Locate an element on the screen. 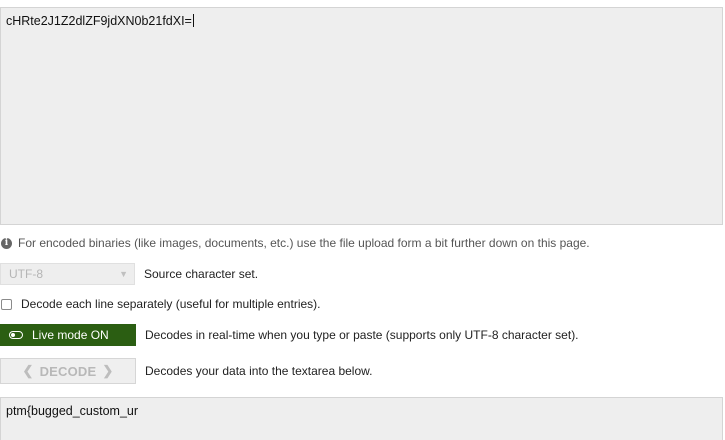 Image resolution: width=725 pixels, height=440 pixels. decoded-output-textarea: ptm{bugged_custom_ur is located at coordinates (361, 418).